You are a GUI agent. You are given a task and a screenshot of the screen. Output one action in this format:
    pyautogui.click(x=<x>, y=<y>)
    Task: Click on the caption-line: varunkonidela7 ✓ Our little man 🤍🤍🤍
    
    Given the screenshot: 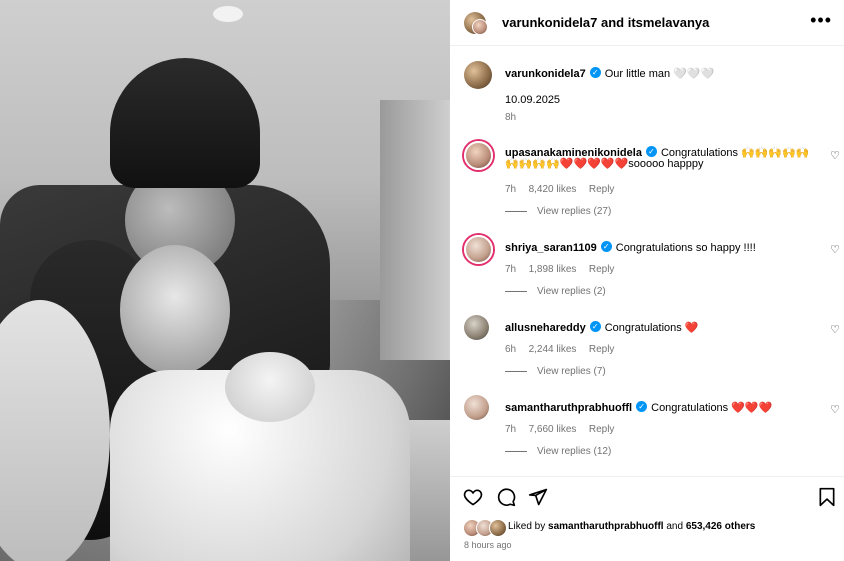 What is the action you would take?
    pyautogui.click(x=609, y=73)
    